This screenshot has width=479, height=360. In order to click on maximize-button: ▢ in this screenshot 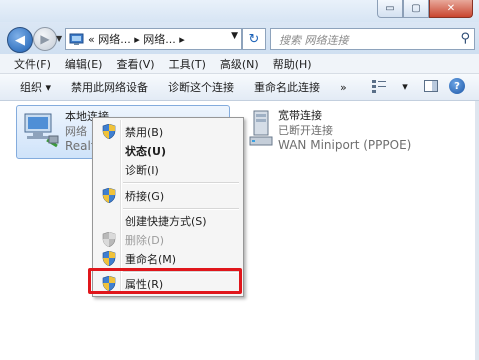, I will do `click(416, 9)`.